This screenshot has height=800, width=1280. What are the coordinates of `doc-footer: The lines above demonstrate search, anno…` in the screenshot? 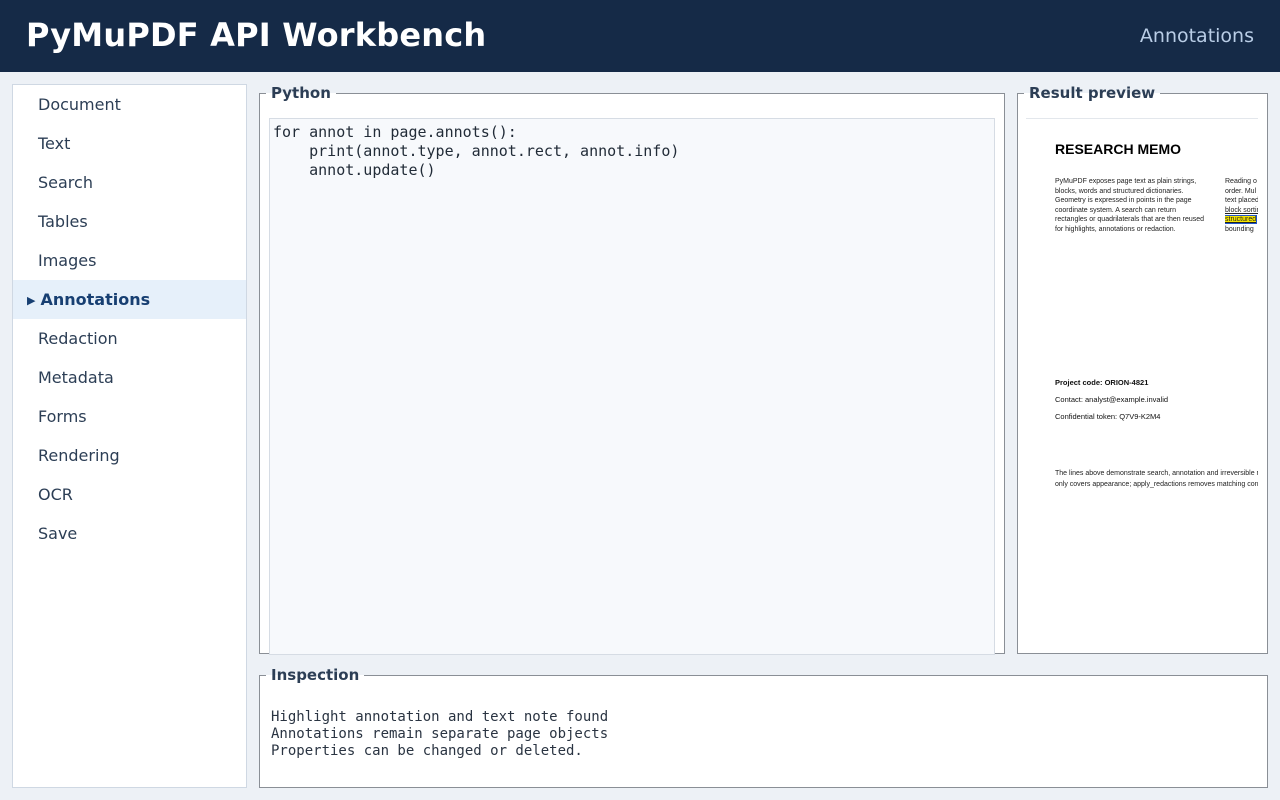 It's located at (1156, 479).